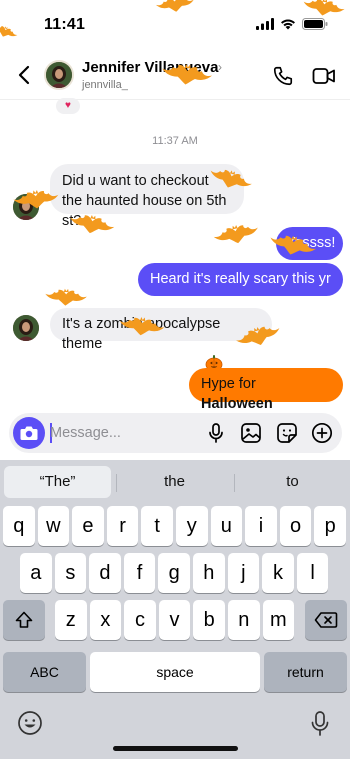 The height and width of the screenshot is (759, 350). I want to click on delete-key, so click(326, 620).